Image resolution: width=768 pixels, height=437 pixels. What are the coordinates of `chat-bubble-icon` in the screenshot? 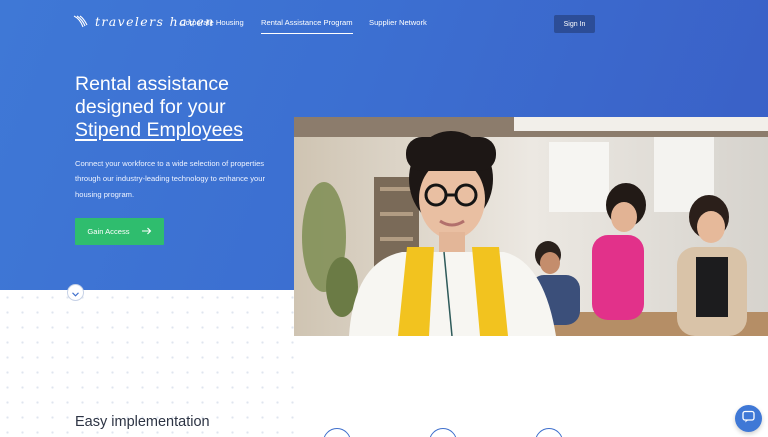 It's located at (748, 419).